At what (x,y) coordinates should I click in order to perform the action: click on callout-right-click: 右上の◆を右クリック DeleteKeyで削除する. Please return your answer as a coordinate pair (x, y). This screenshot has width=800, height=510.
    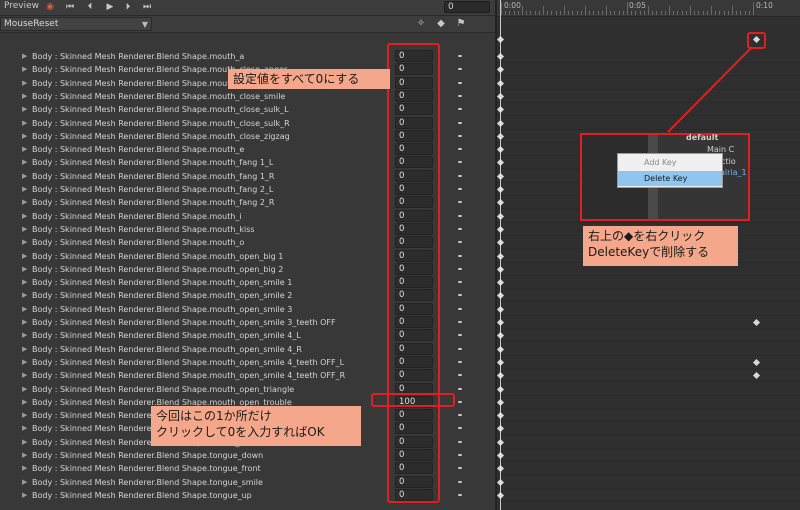
    Looking at the image, I should click on (660, 246).